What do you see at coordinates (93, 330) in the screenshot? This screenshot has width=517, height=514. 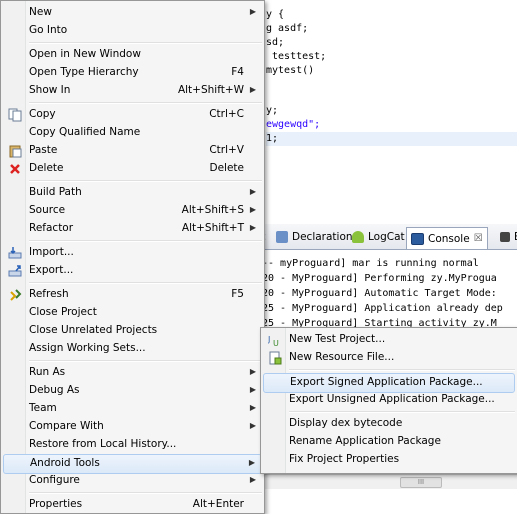 I see `menu-item-label: Close Unrelated Projects` at bounding box center [93, 330].